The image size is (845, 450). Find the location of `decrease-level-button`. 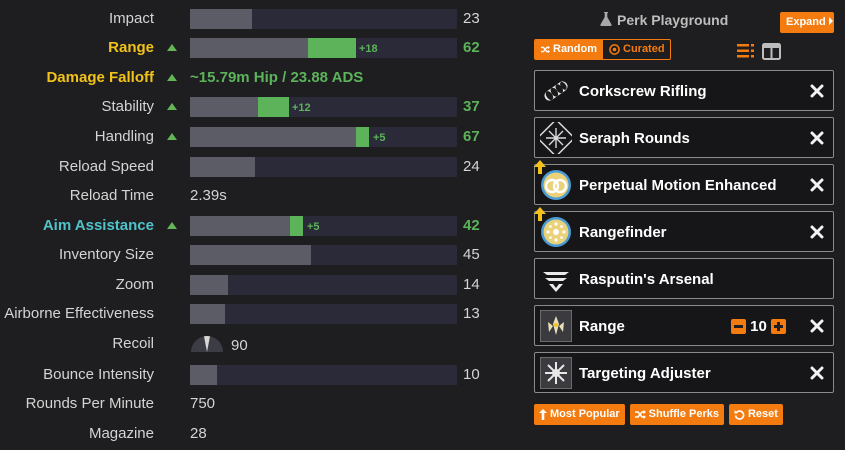

decrease-level-button is located at coordinates (738, 326).